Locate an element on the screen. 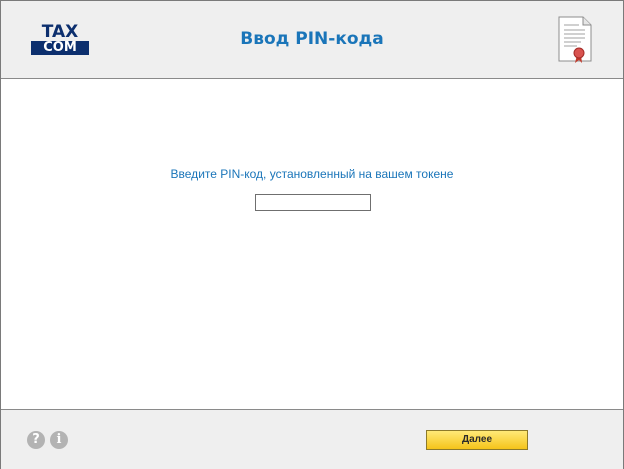 Image resolution: width=624 pixels, height=469 pixels. pin-input is located at coordinates (313, 202).